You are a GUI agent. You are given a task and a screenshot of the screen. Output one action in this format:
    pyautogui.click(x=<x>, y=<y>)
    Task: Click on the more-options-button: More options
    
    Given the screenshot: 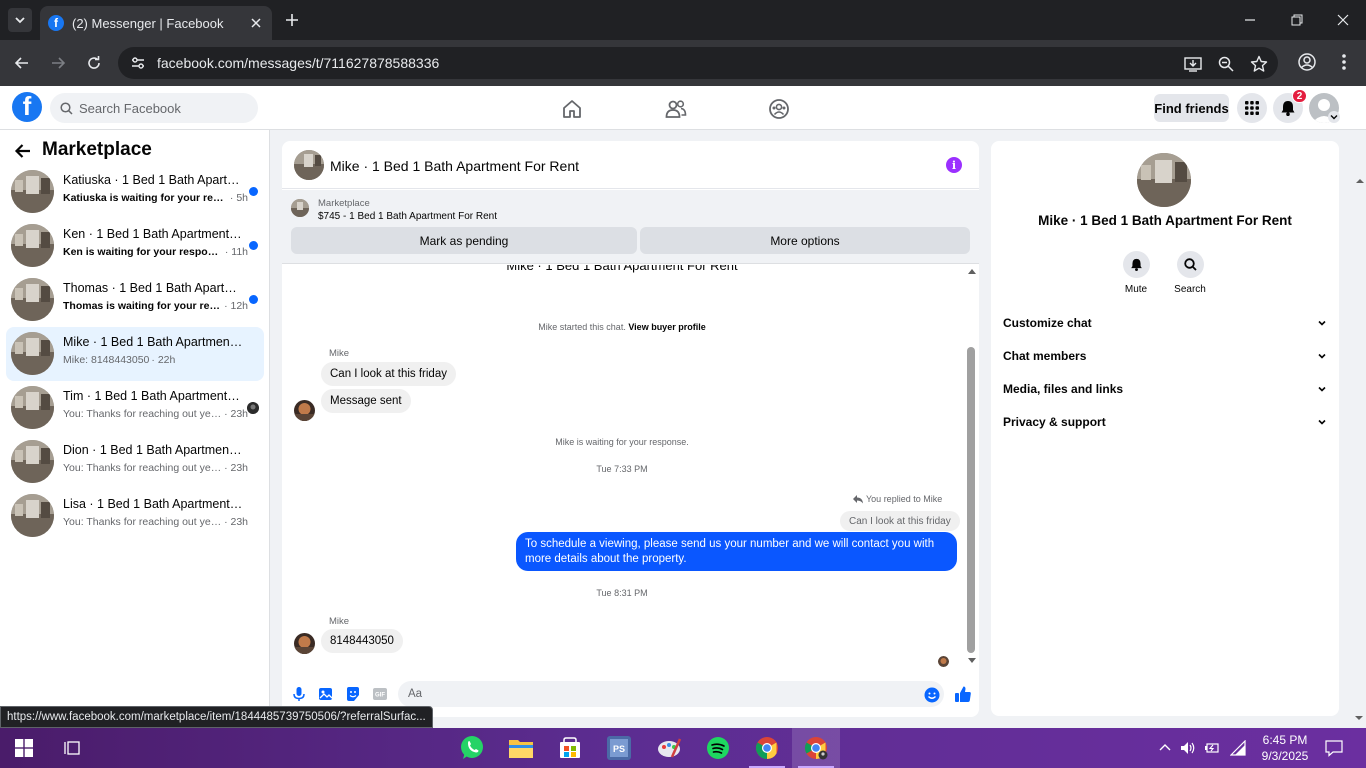 What is the action you would take?
    pyautogui.click(x=805, y=240)
    